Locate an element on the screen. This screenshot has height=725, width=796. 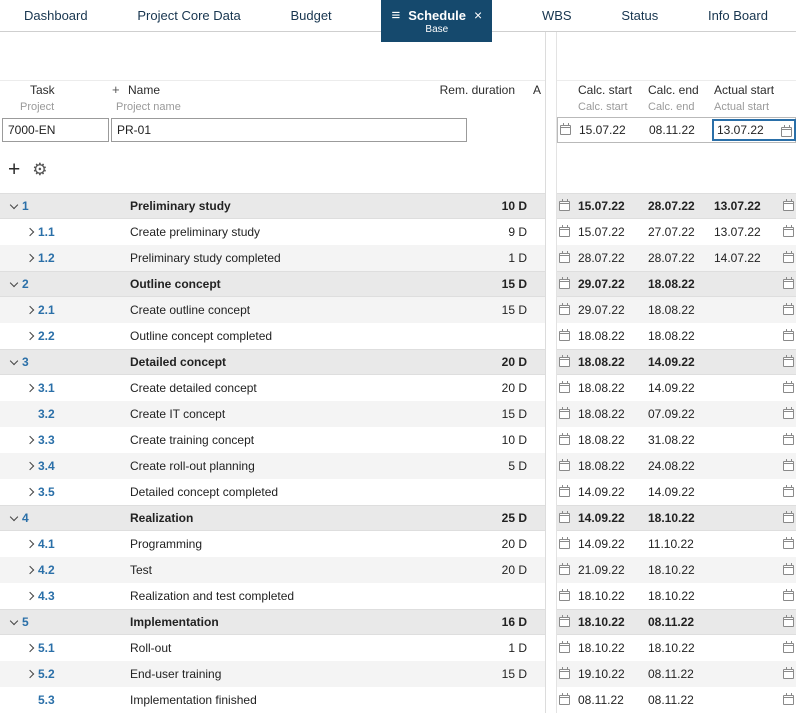
task-row: 4.1 Programming 20 D is located at coordinates (272, 544).